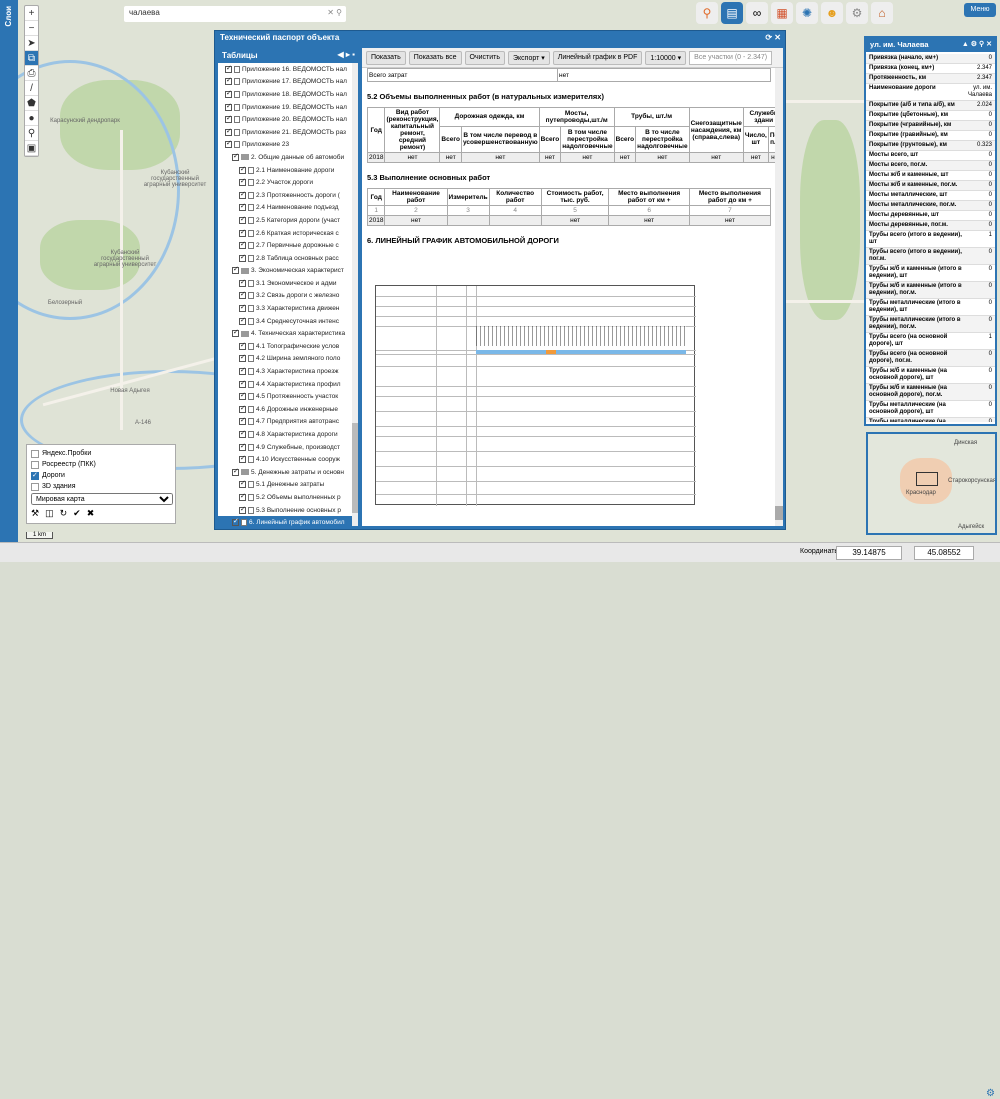  Describe the element at coordinates (144, 12) in the screenshot. I see `search-input: чалаева` at that location.